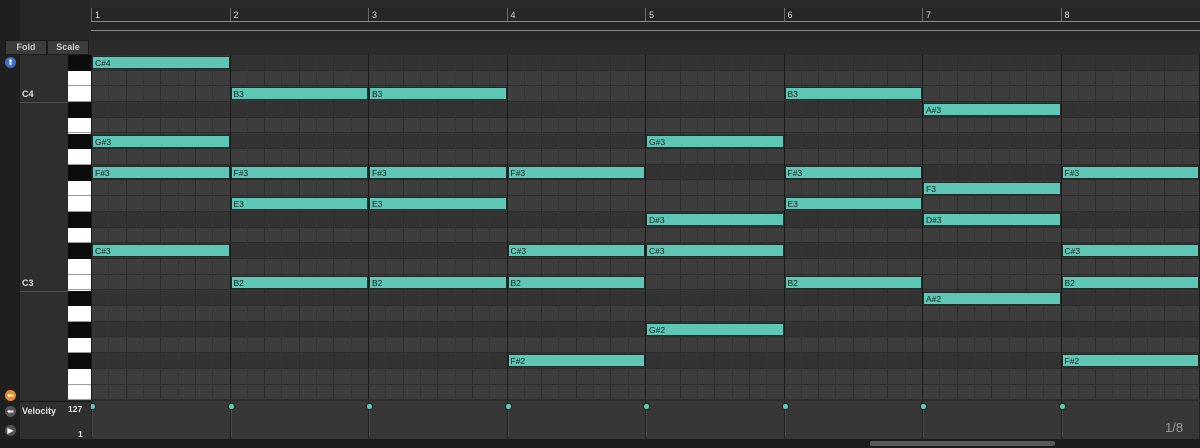 The image size is (1200, 448). What do you see at coordinates (1067, 15) in the screenshot?
I see `bar-number: 8` at bounding box center [1067, 15].